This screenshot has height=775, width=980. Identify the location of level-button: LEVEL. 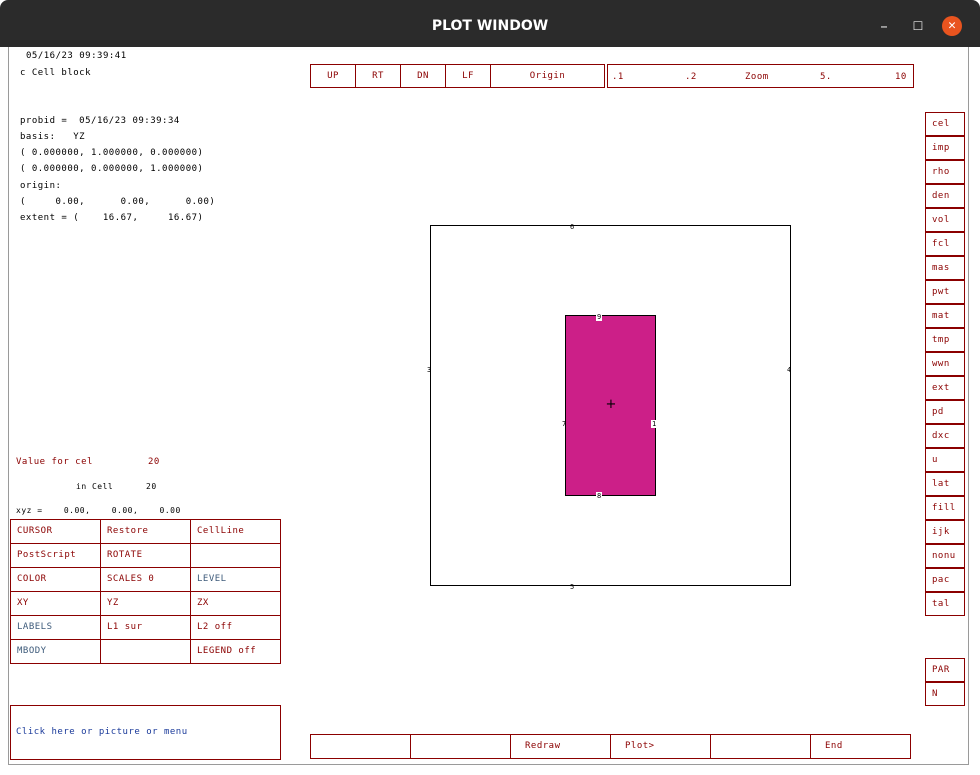
(235, 579).